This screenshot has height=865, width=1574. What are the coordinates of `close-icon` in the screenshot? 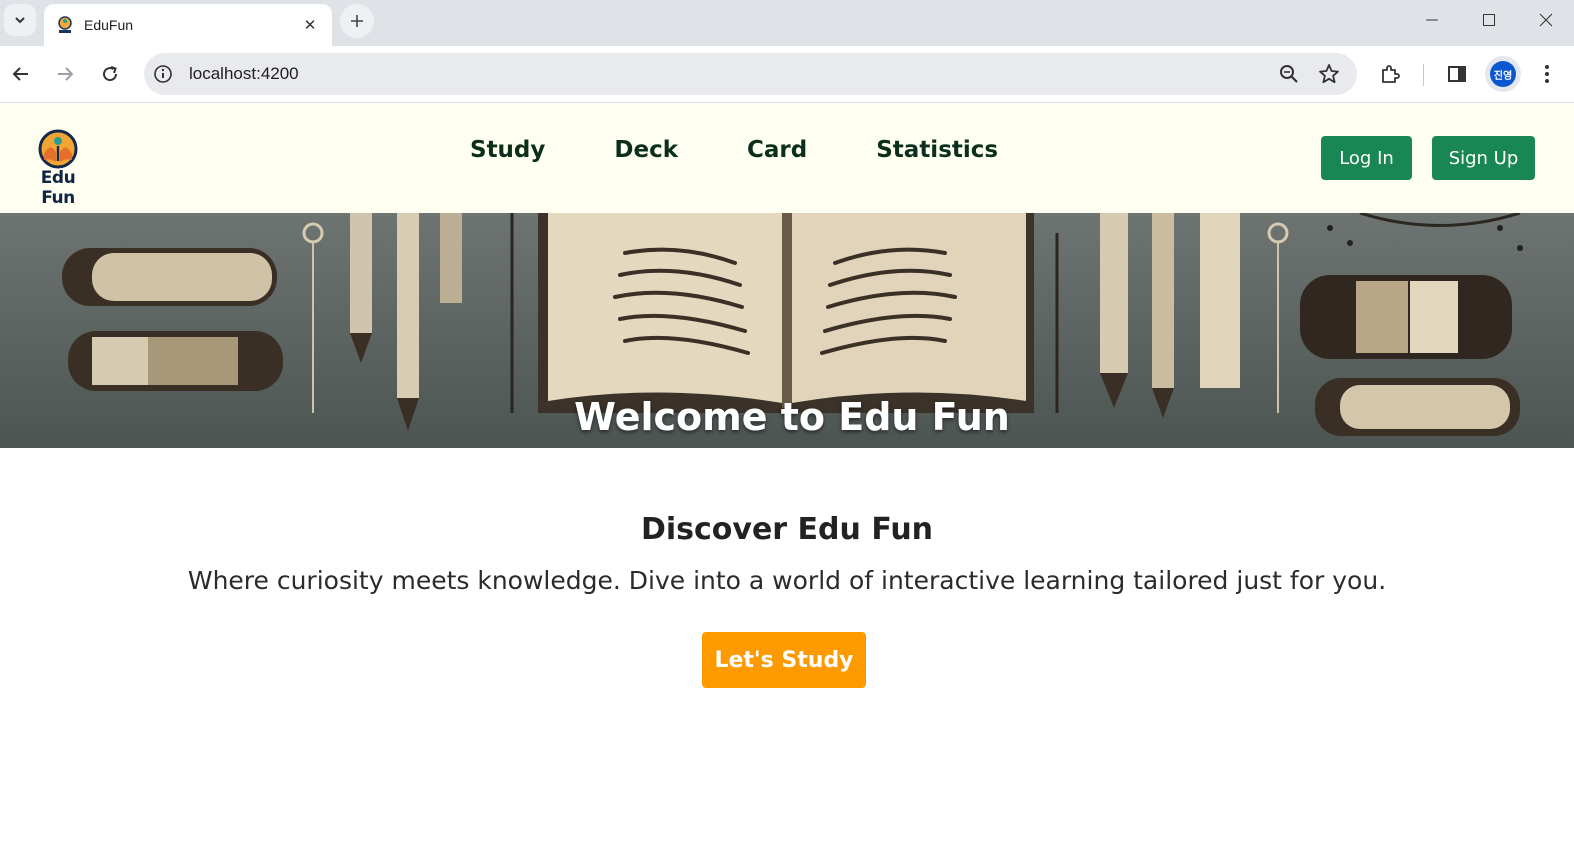 It's located at (1545, 20).